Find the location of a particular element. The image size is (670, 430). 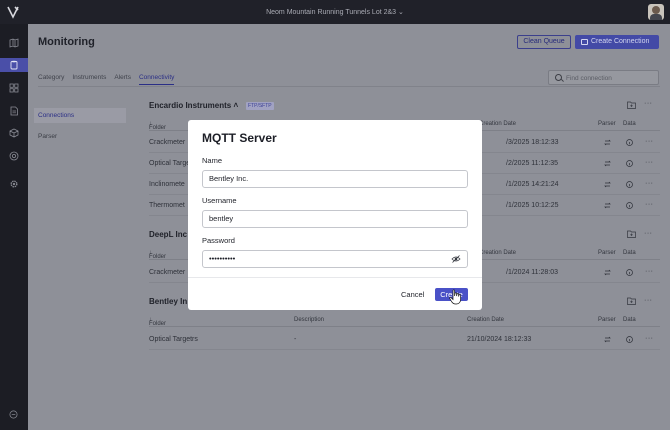

project-name: Neom Mountain Running Tunnels Lot 2&3 is located at coordinates (331, 12).